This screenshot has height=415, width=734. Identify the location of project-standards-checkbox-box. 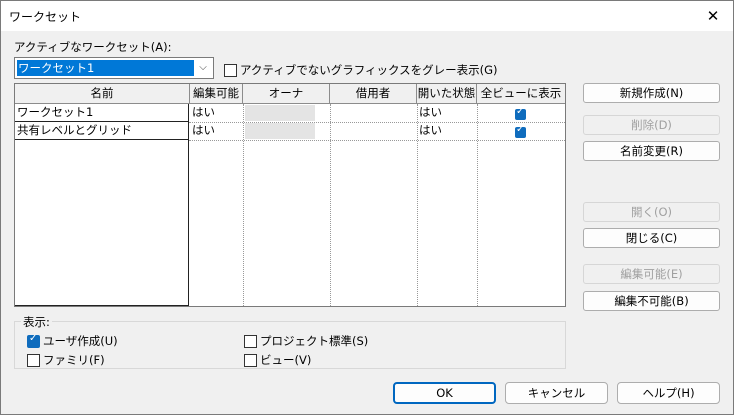
(250, 341).